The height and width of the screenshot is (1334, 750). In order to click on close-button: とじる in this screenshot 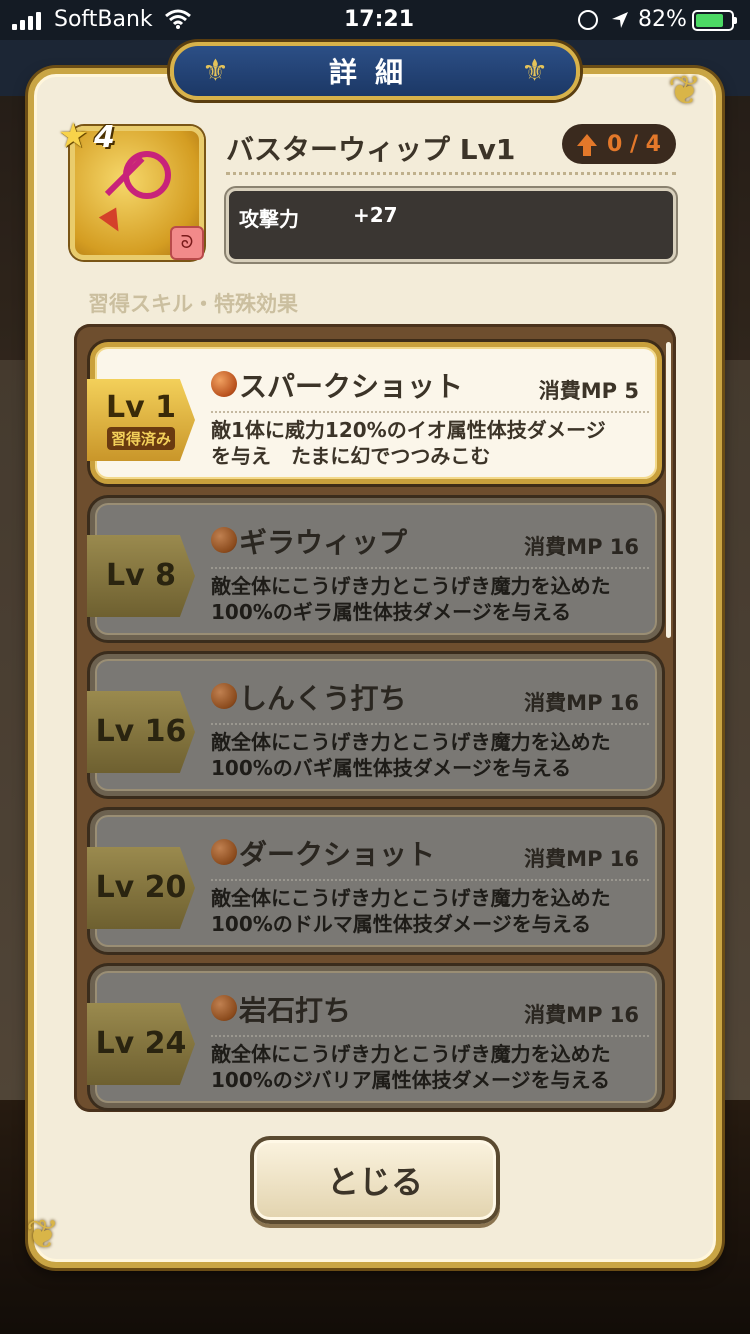, I will do `click(375, 1180)`.